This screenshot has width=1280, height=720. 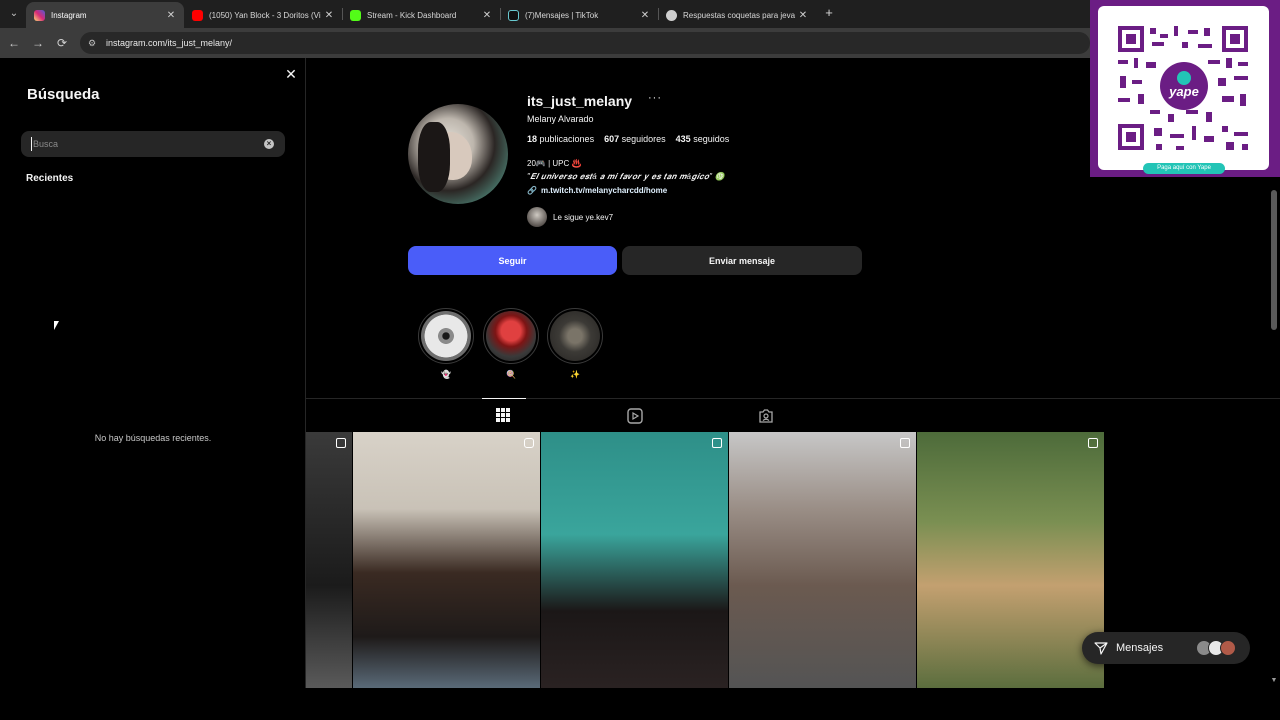 What do you see at coordinates (554, 163) in the screenshot?
I see `bio-line-1: 20🎮 | UPC ♨️` at bounding box center [554, 163].